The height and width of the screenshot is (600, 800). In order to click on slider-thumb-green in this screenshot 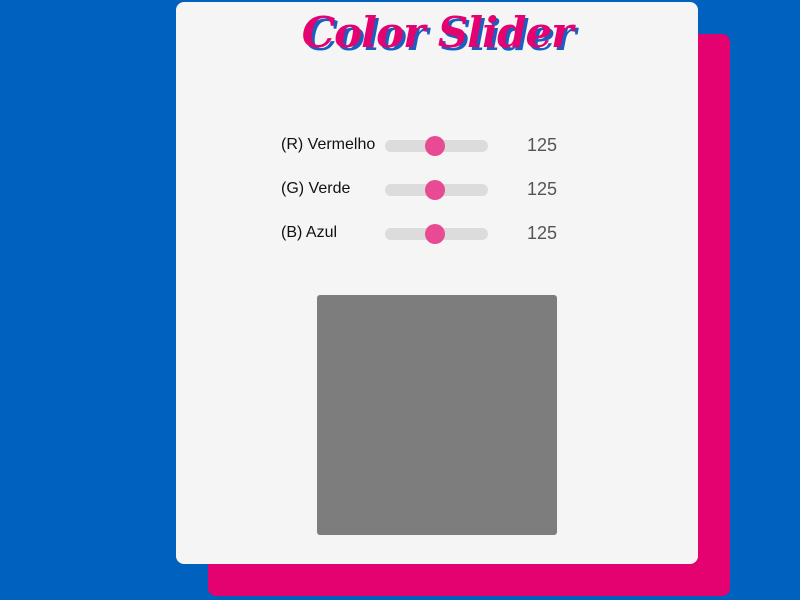, I will do `click(435, 190)`.